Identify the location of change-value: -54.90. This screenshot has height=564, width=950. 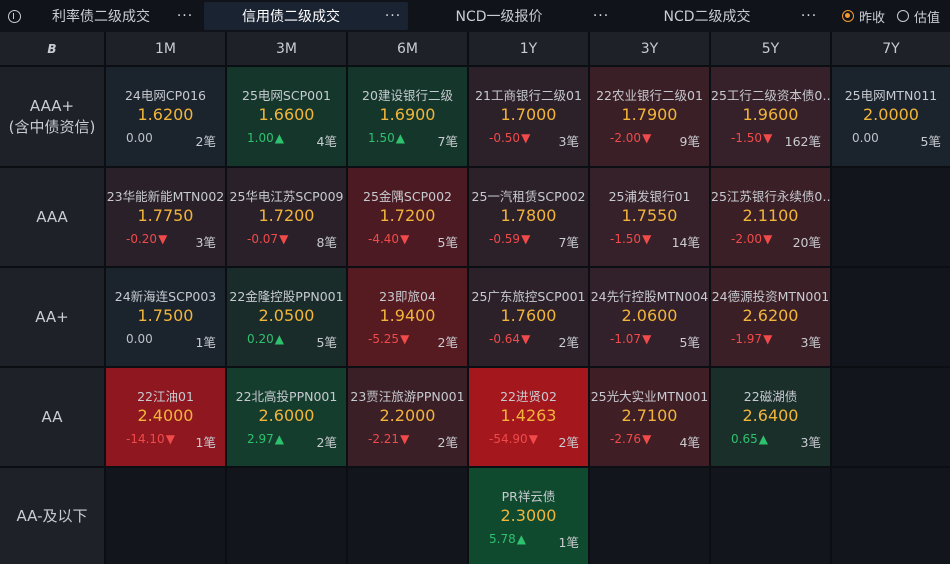
(508, 439).